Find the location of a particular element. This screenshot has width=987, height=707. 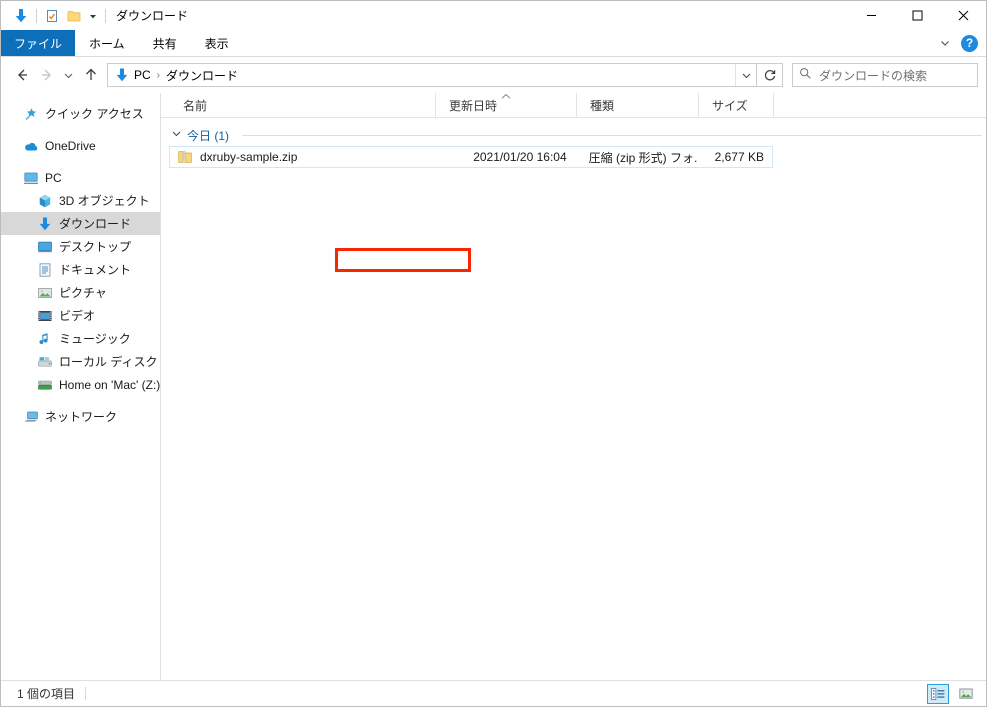

large-icons-view-icon is located at coordinates (966, 694).